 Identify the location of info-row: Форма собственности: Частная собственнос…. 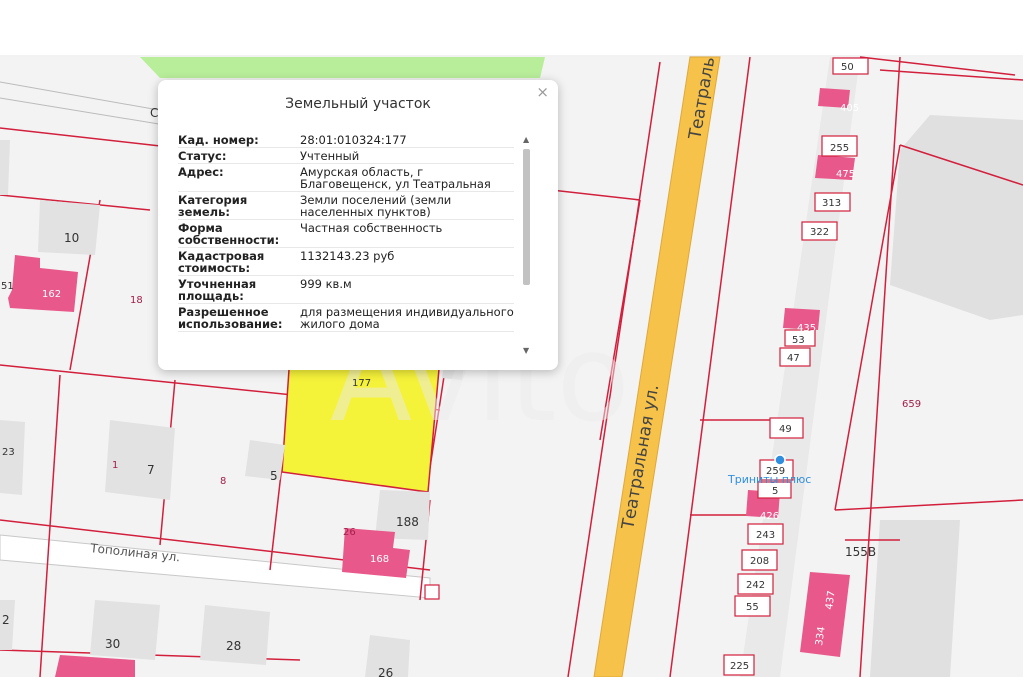
(346, 234).